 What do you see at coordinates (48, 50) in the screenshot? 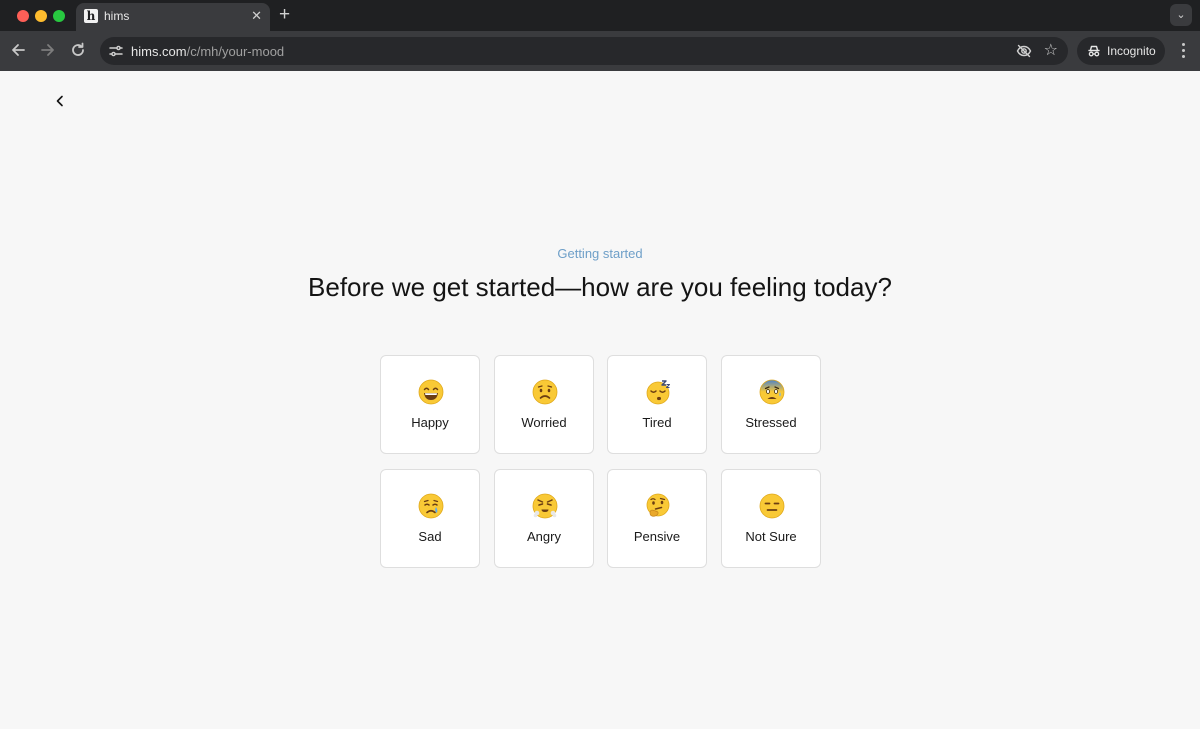
I see `forward-arrow-icon` at bounding box center [48, 50].